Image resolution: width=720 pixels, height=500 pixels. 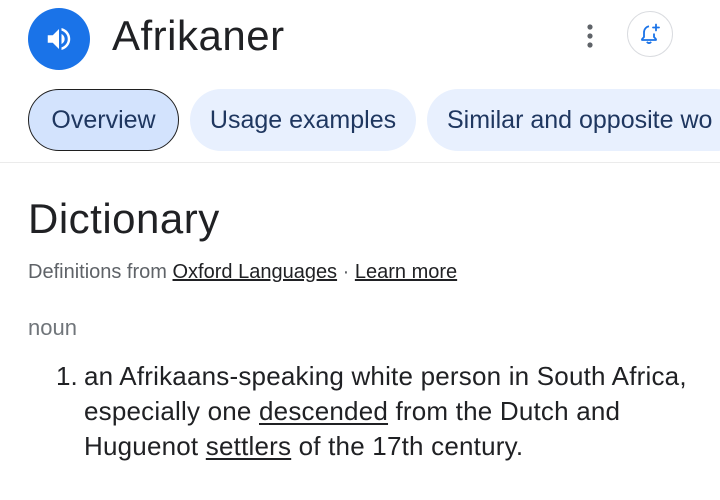 I want to click on speaker-icon, so click(x=59, y=39).